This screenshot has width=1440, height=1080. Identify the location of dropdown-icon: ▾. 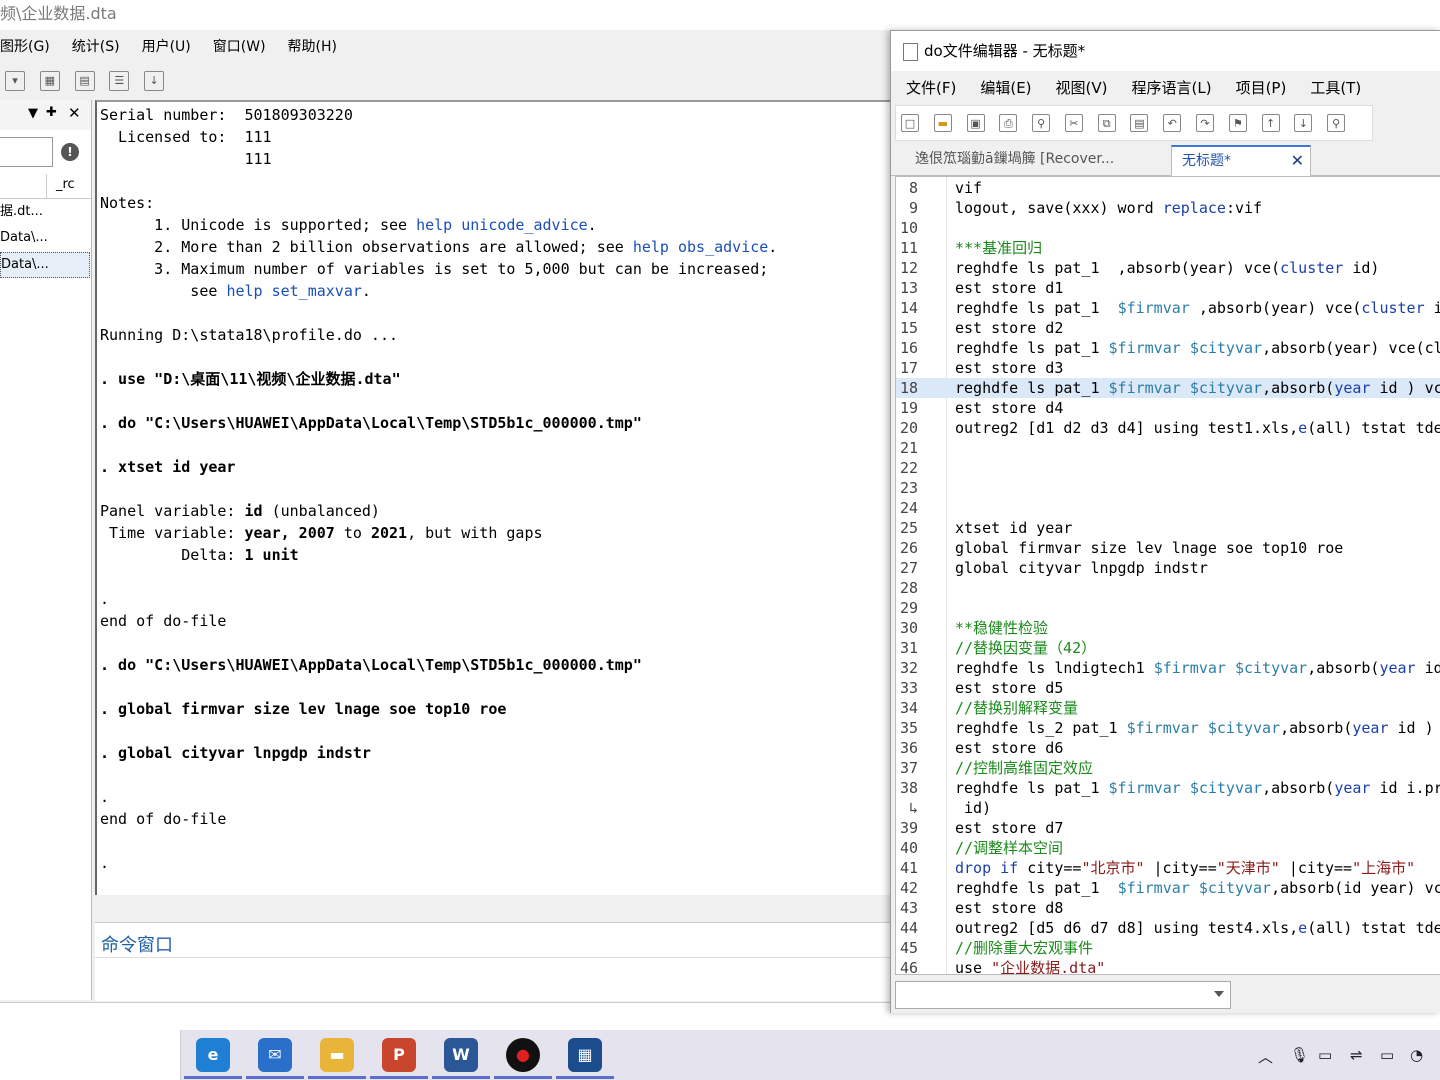
(15, 81).